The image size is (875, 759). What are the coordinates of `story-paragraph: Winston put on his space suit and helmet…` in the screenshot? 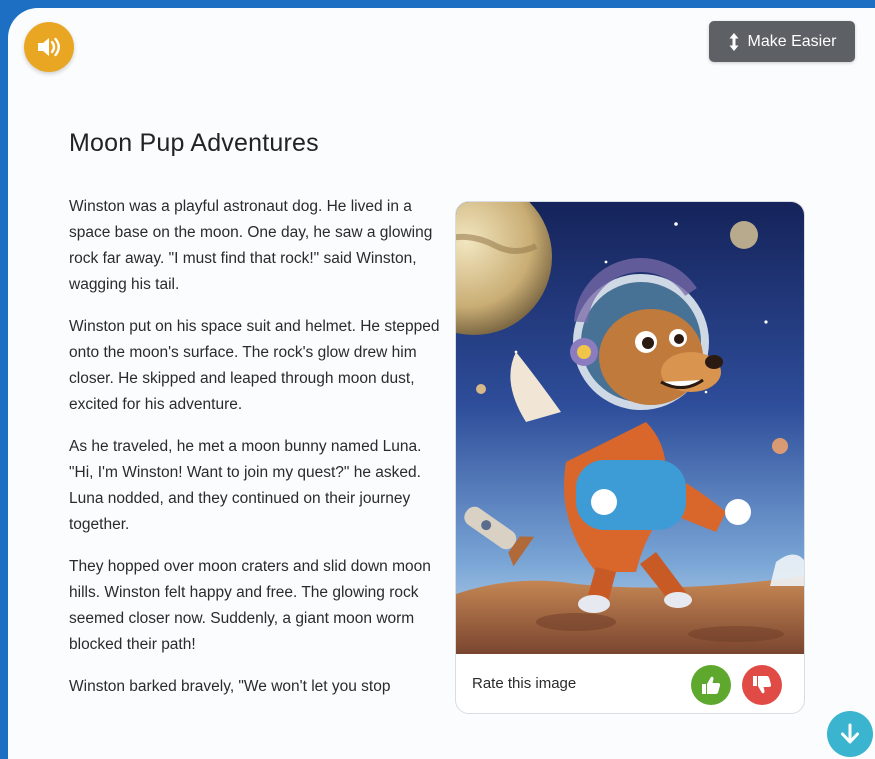 It's located at (254, 365).